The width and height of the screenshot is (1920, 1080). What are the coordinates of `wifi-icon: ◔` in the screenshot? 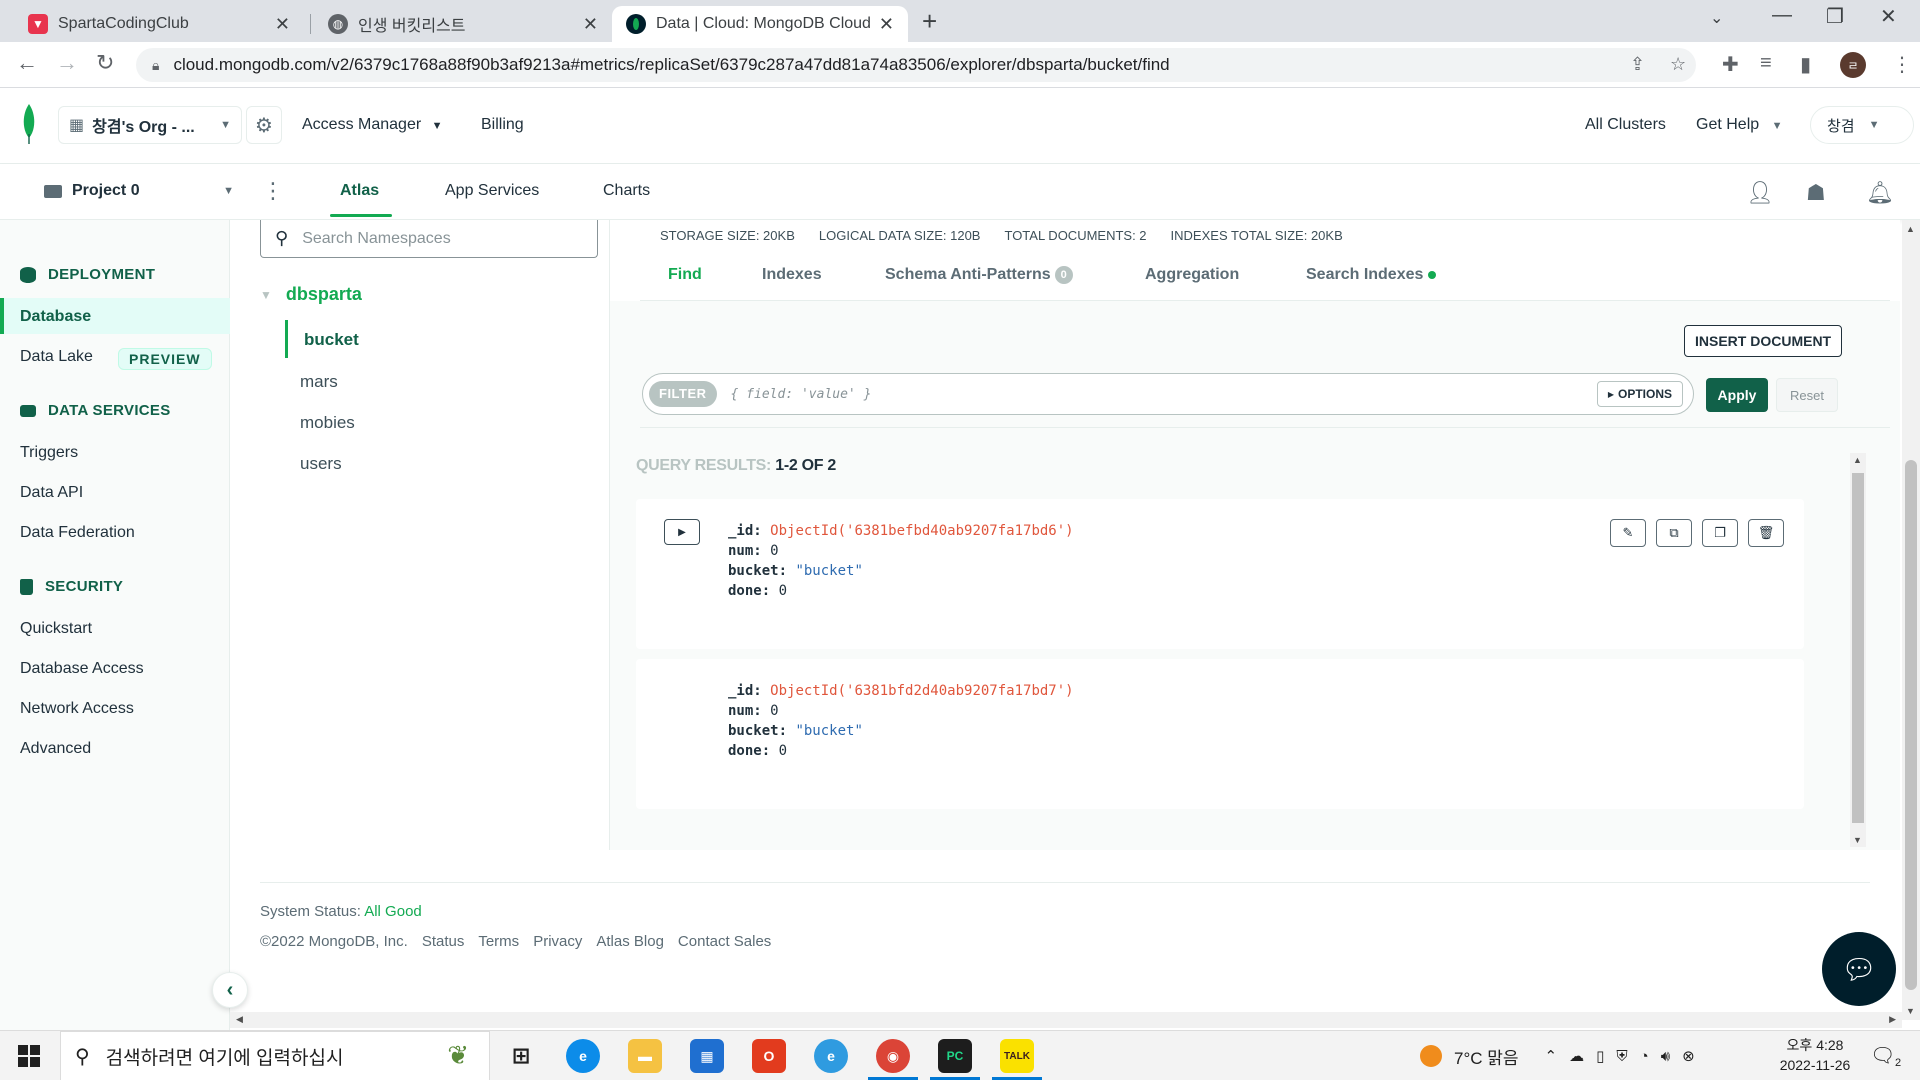 It's located at (1644, 1056).